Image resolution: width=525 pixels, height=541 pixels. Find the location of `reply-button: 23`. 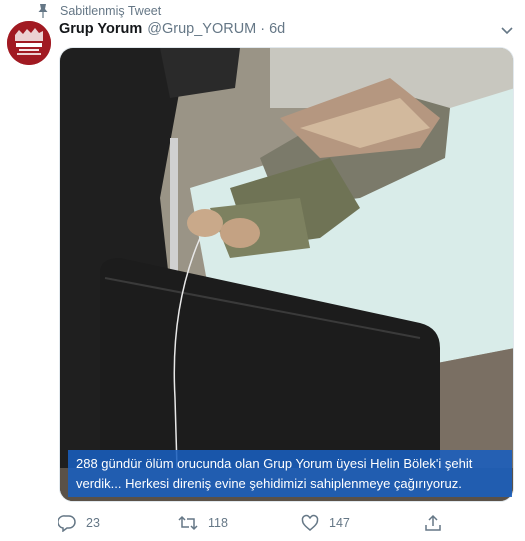

reply-button: 23 is located at coordinates (79, 523).